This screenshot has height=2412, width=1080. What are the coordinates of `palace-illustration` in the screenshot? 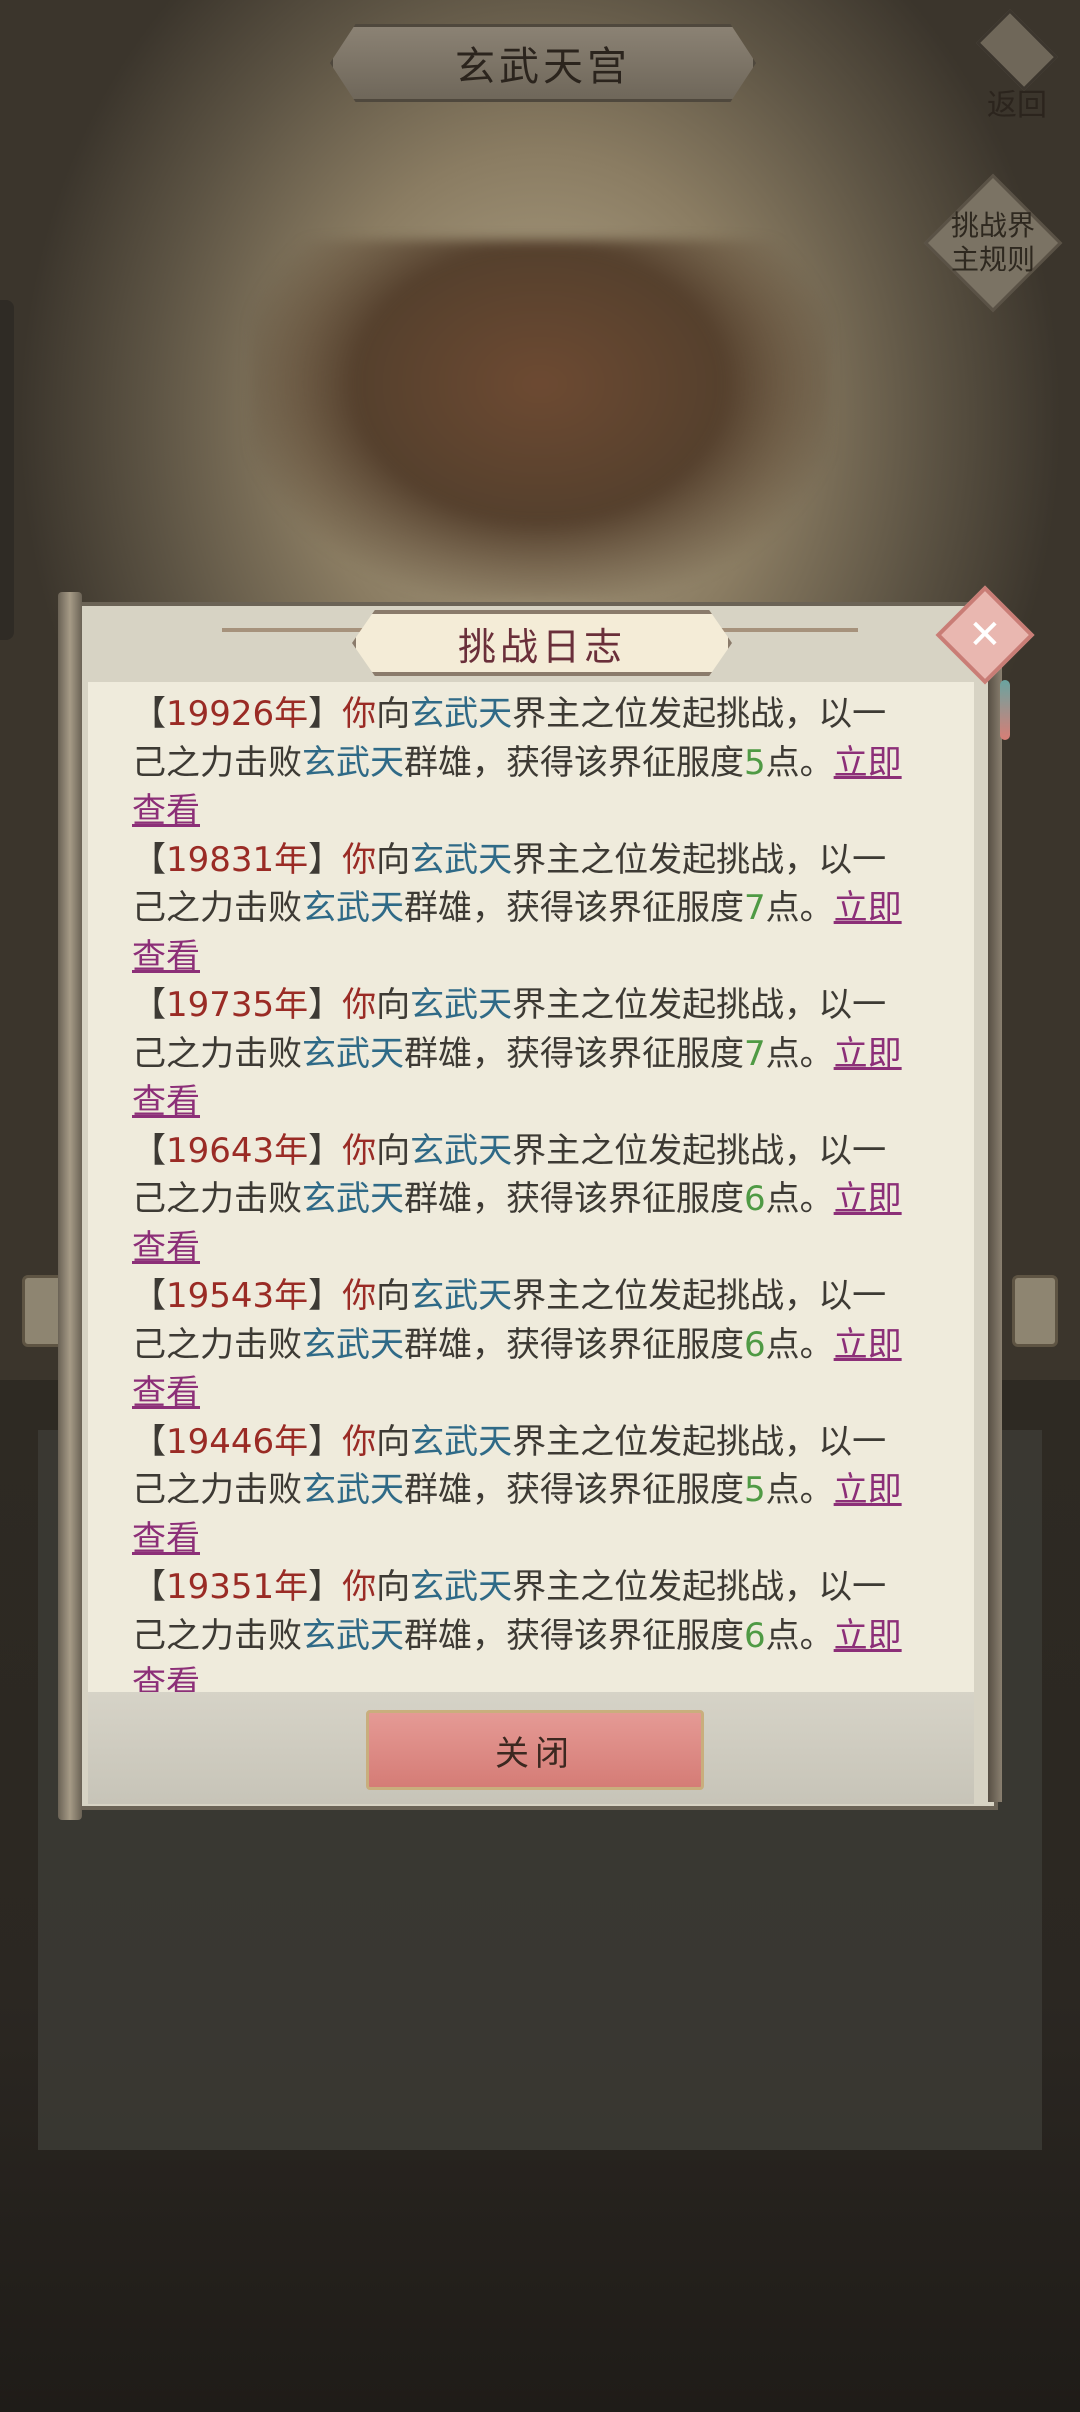 It's located at (540, 420).